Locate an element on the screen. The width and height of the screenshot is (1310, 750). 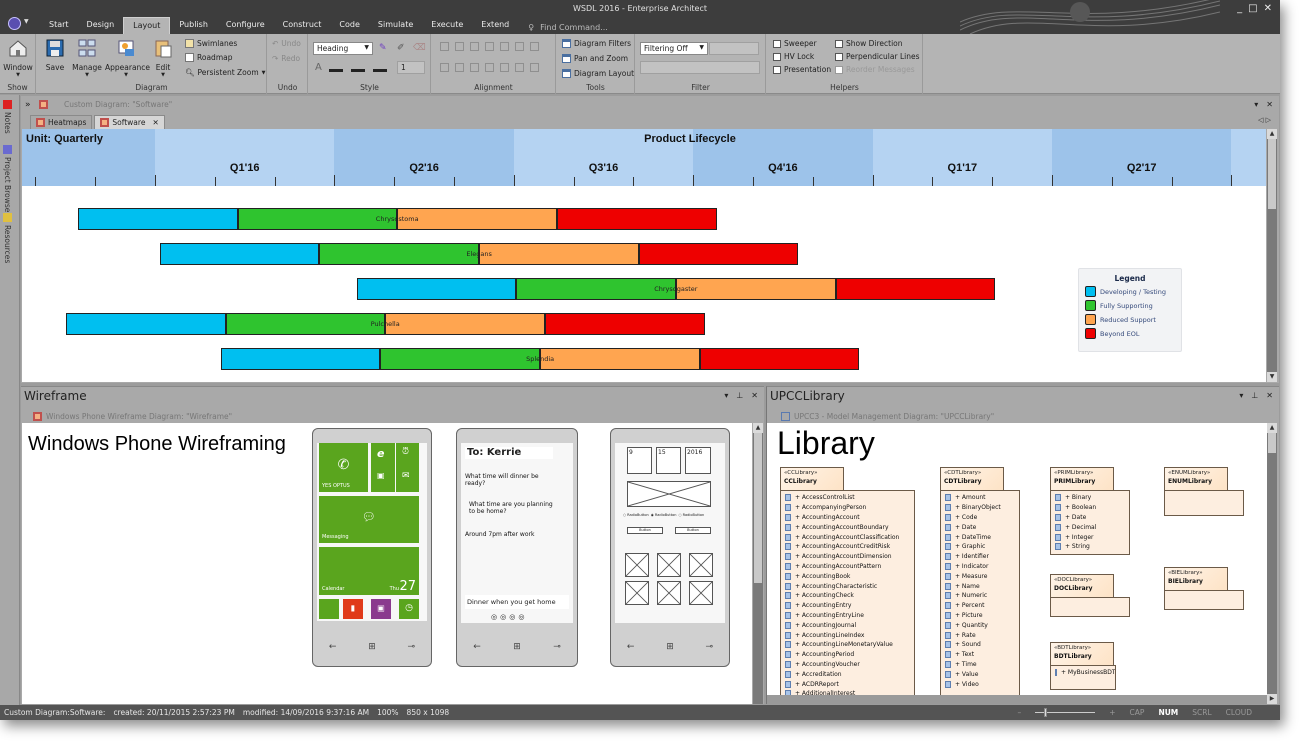
pan-zoom-button: Pan and Zoom is located at coordinates (595, 58).